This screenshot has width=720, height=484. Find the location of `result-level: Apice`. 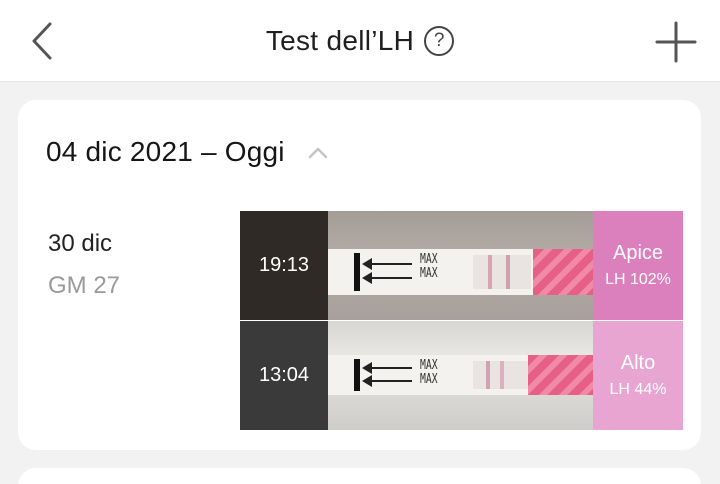

result-level: Apice is located at coordinates (638, 253).